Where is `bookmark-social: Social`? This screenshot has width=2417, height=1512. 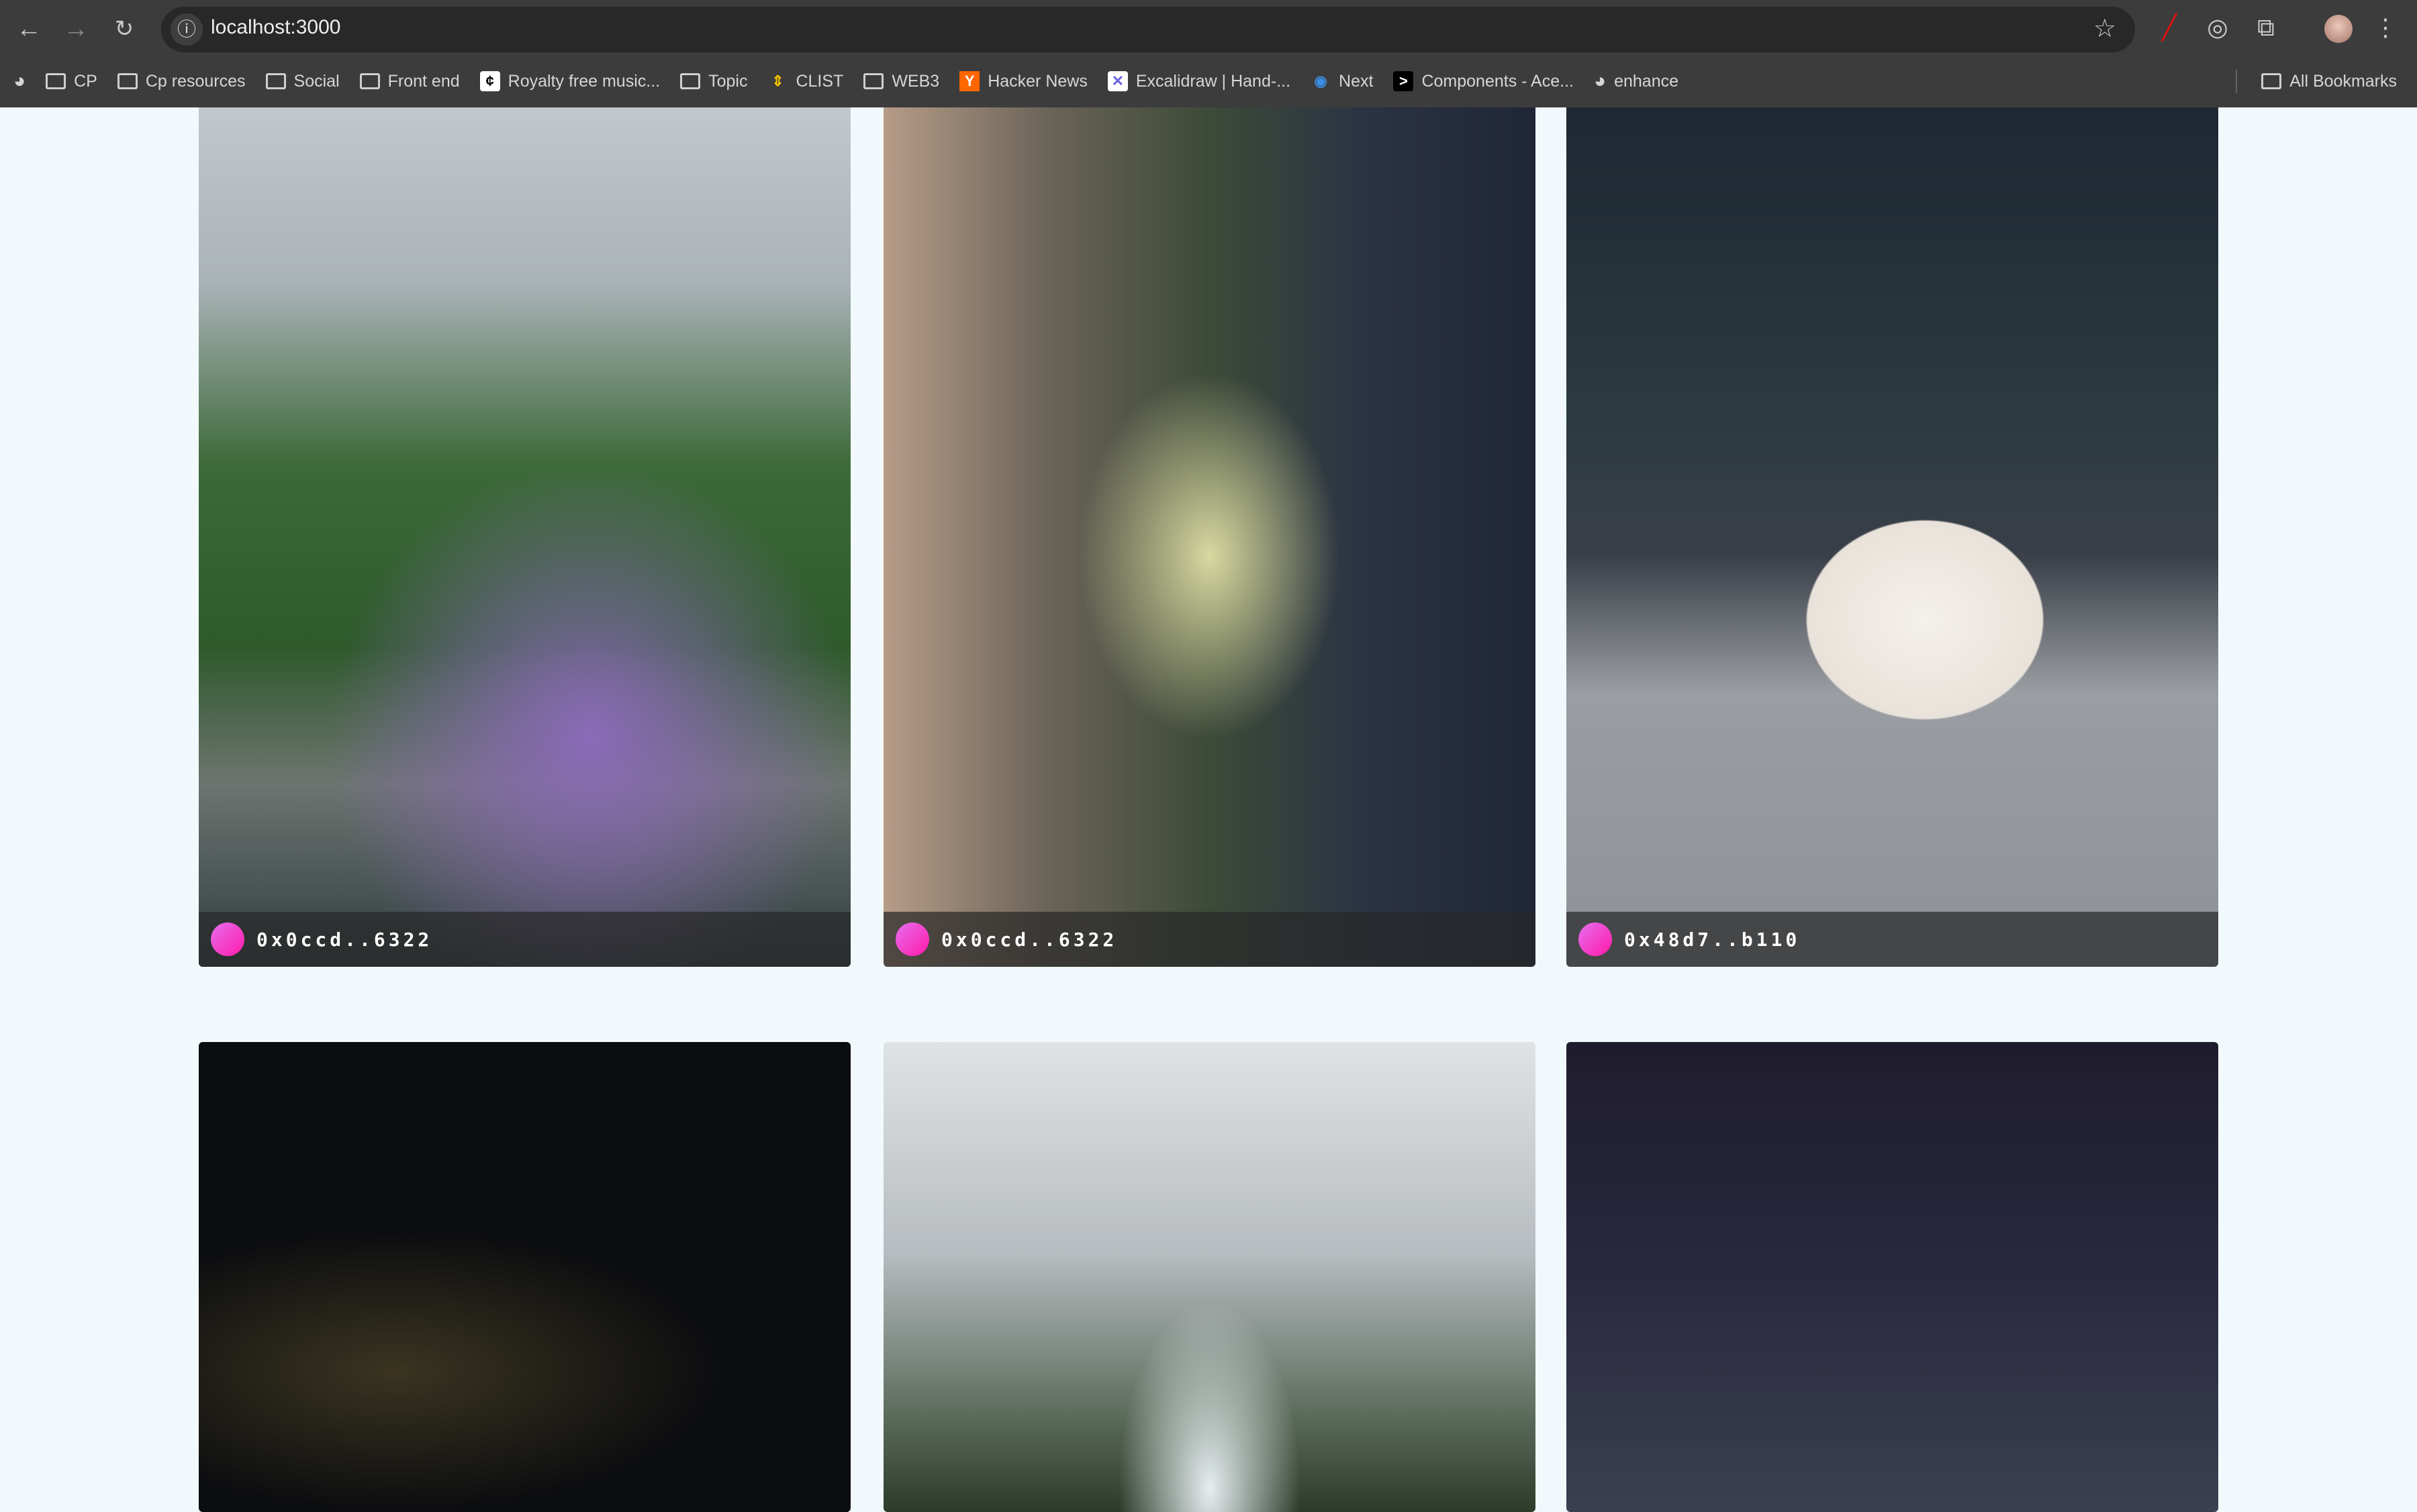
bookmark-social: Social is located at coordinates (303, 81).